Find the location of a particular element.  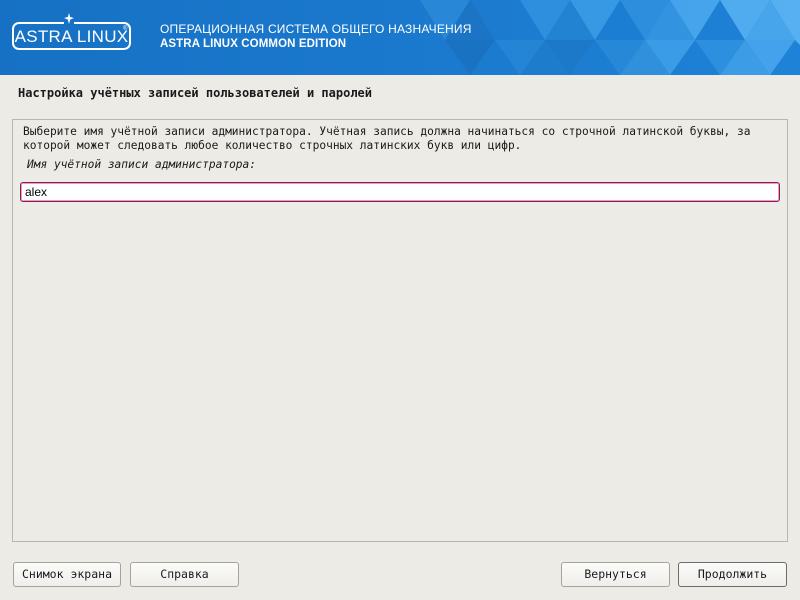

logo-text: ASTRA LINUX is located at coordinates (71, 36).